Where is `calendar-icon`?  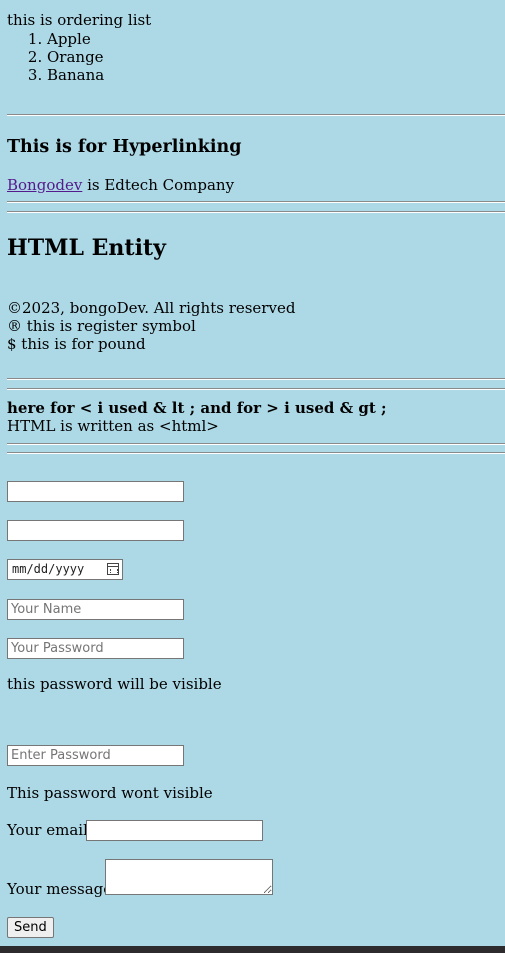
calendar-icon is located at coordinates (113, 569).